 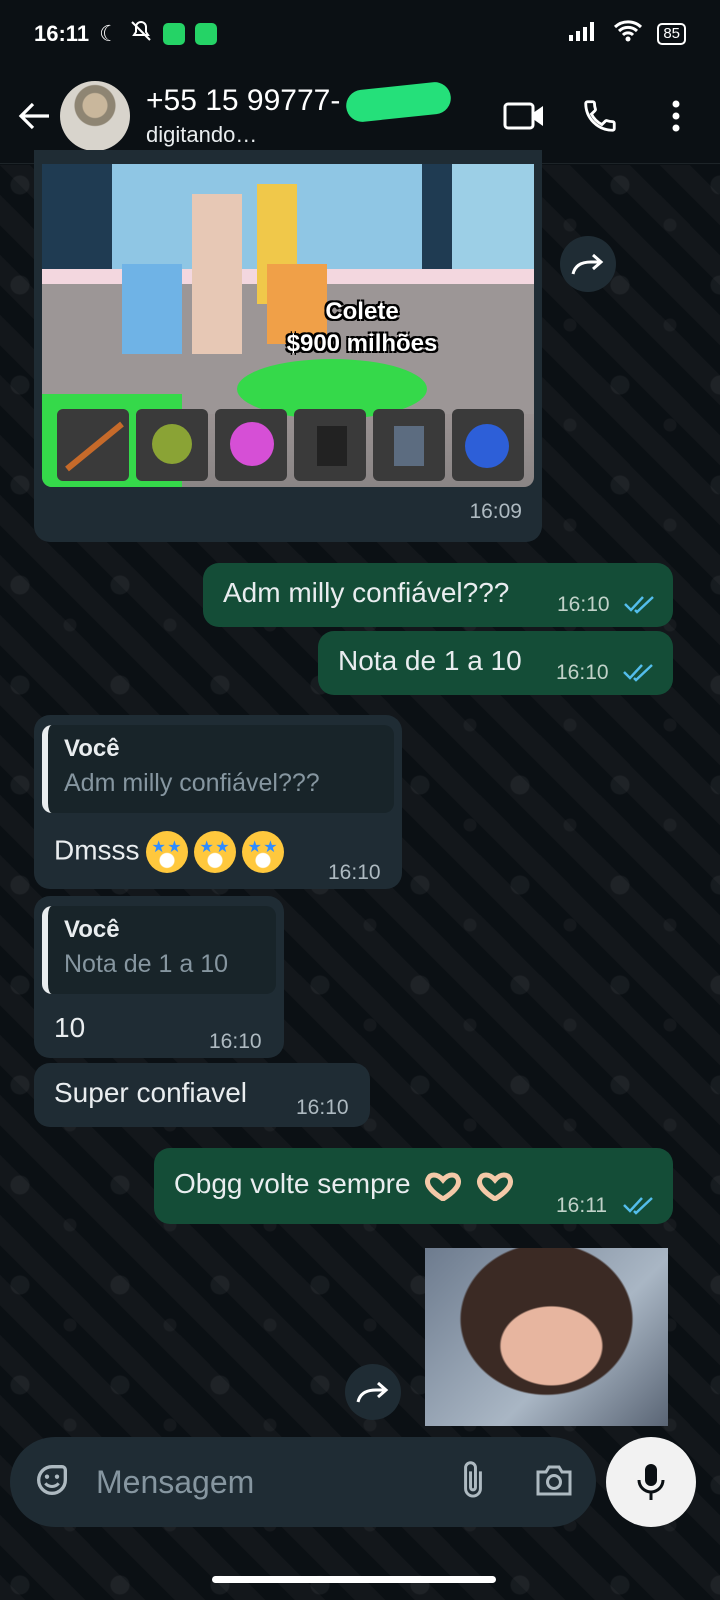 What do you see at coordinates (95, 115) in the screenshot?
I see `avatar` at bounding box center [95, 115].